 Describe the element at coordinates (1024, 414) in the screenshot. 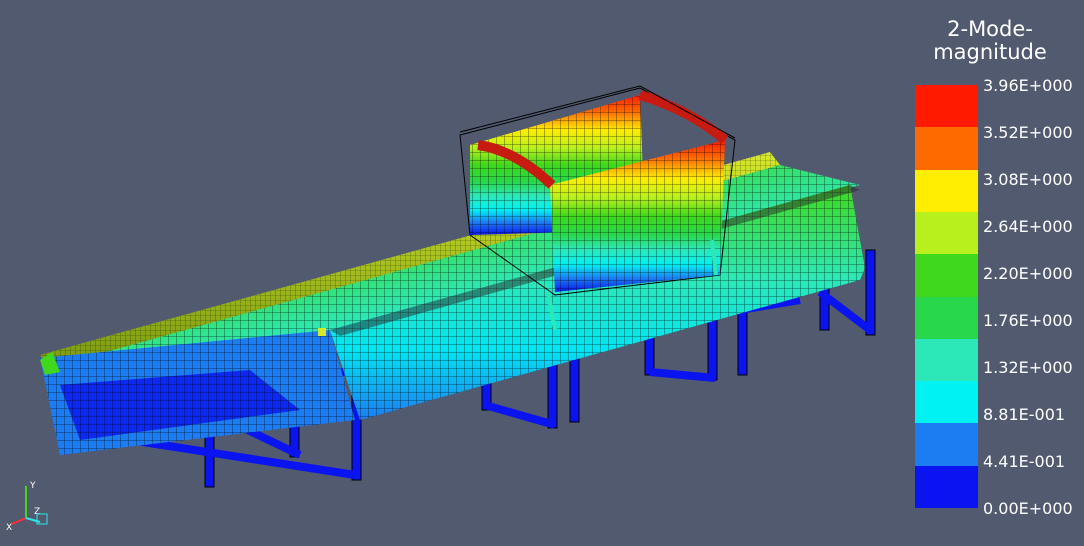

I see `color-scale-label: 8.81E-001` at that location.